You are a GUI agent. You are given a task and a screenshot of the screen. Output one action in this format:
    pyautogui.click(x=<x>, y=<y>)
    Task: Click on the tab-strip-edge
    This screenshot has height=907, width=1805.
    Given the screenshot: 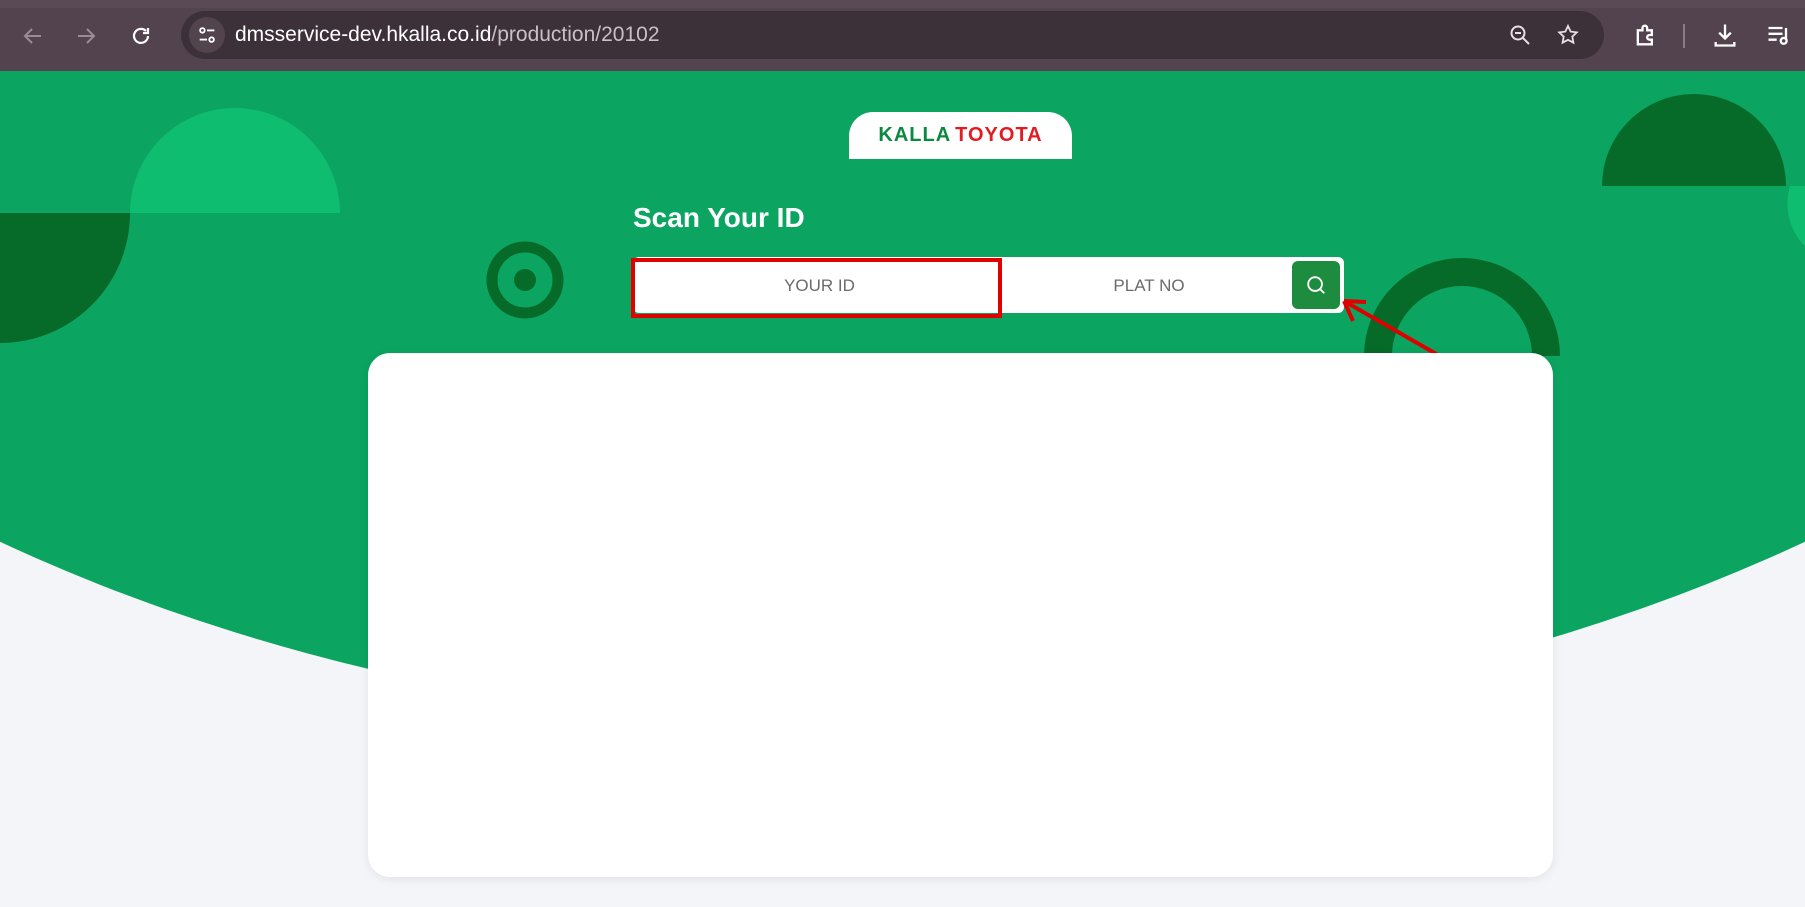 What is the action you would take?
    pyautogui.click(x=902, y=4)
    